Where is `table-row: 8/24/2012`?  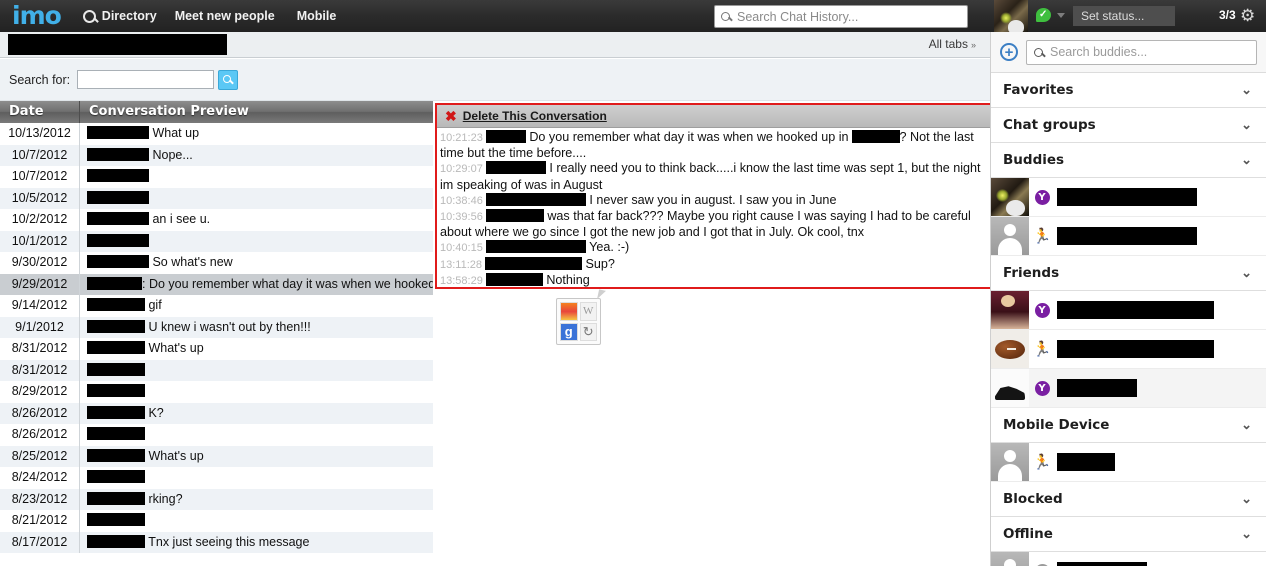 table-row: 8/24/2012 is located at coordinates (216, 478).